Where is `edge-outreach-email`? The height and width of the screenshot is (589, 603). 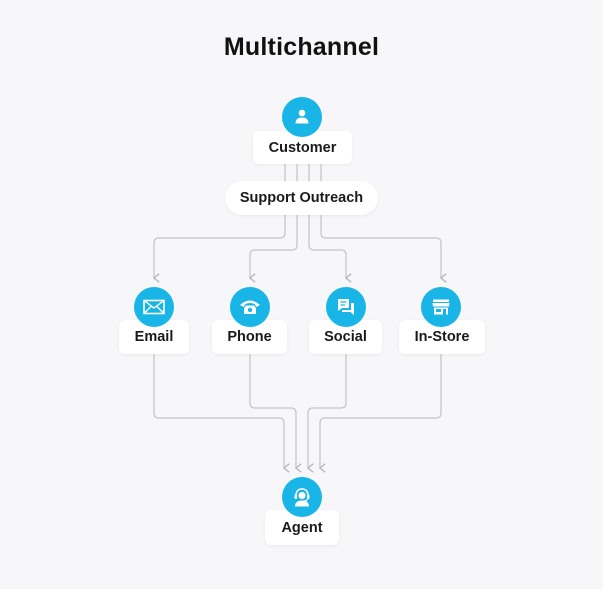
edge-outreach-email is located at coordinates (220, 246).